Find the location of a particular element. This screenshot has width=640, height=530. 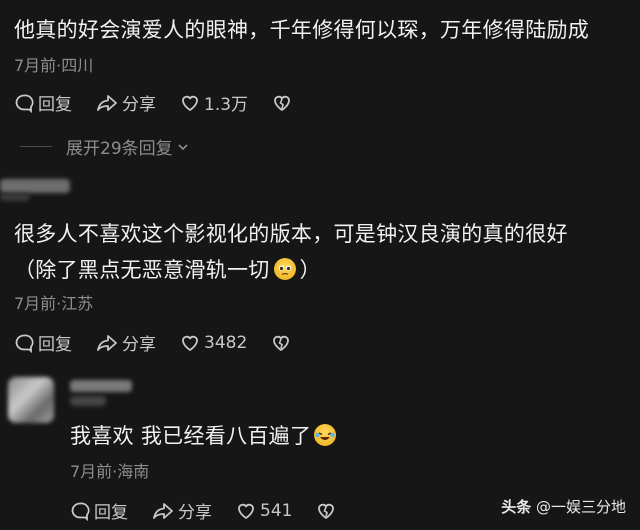

comment-2-reply-button: 回复 is located at coordinates (43, 342).